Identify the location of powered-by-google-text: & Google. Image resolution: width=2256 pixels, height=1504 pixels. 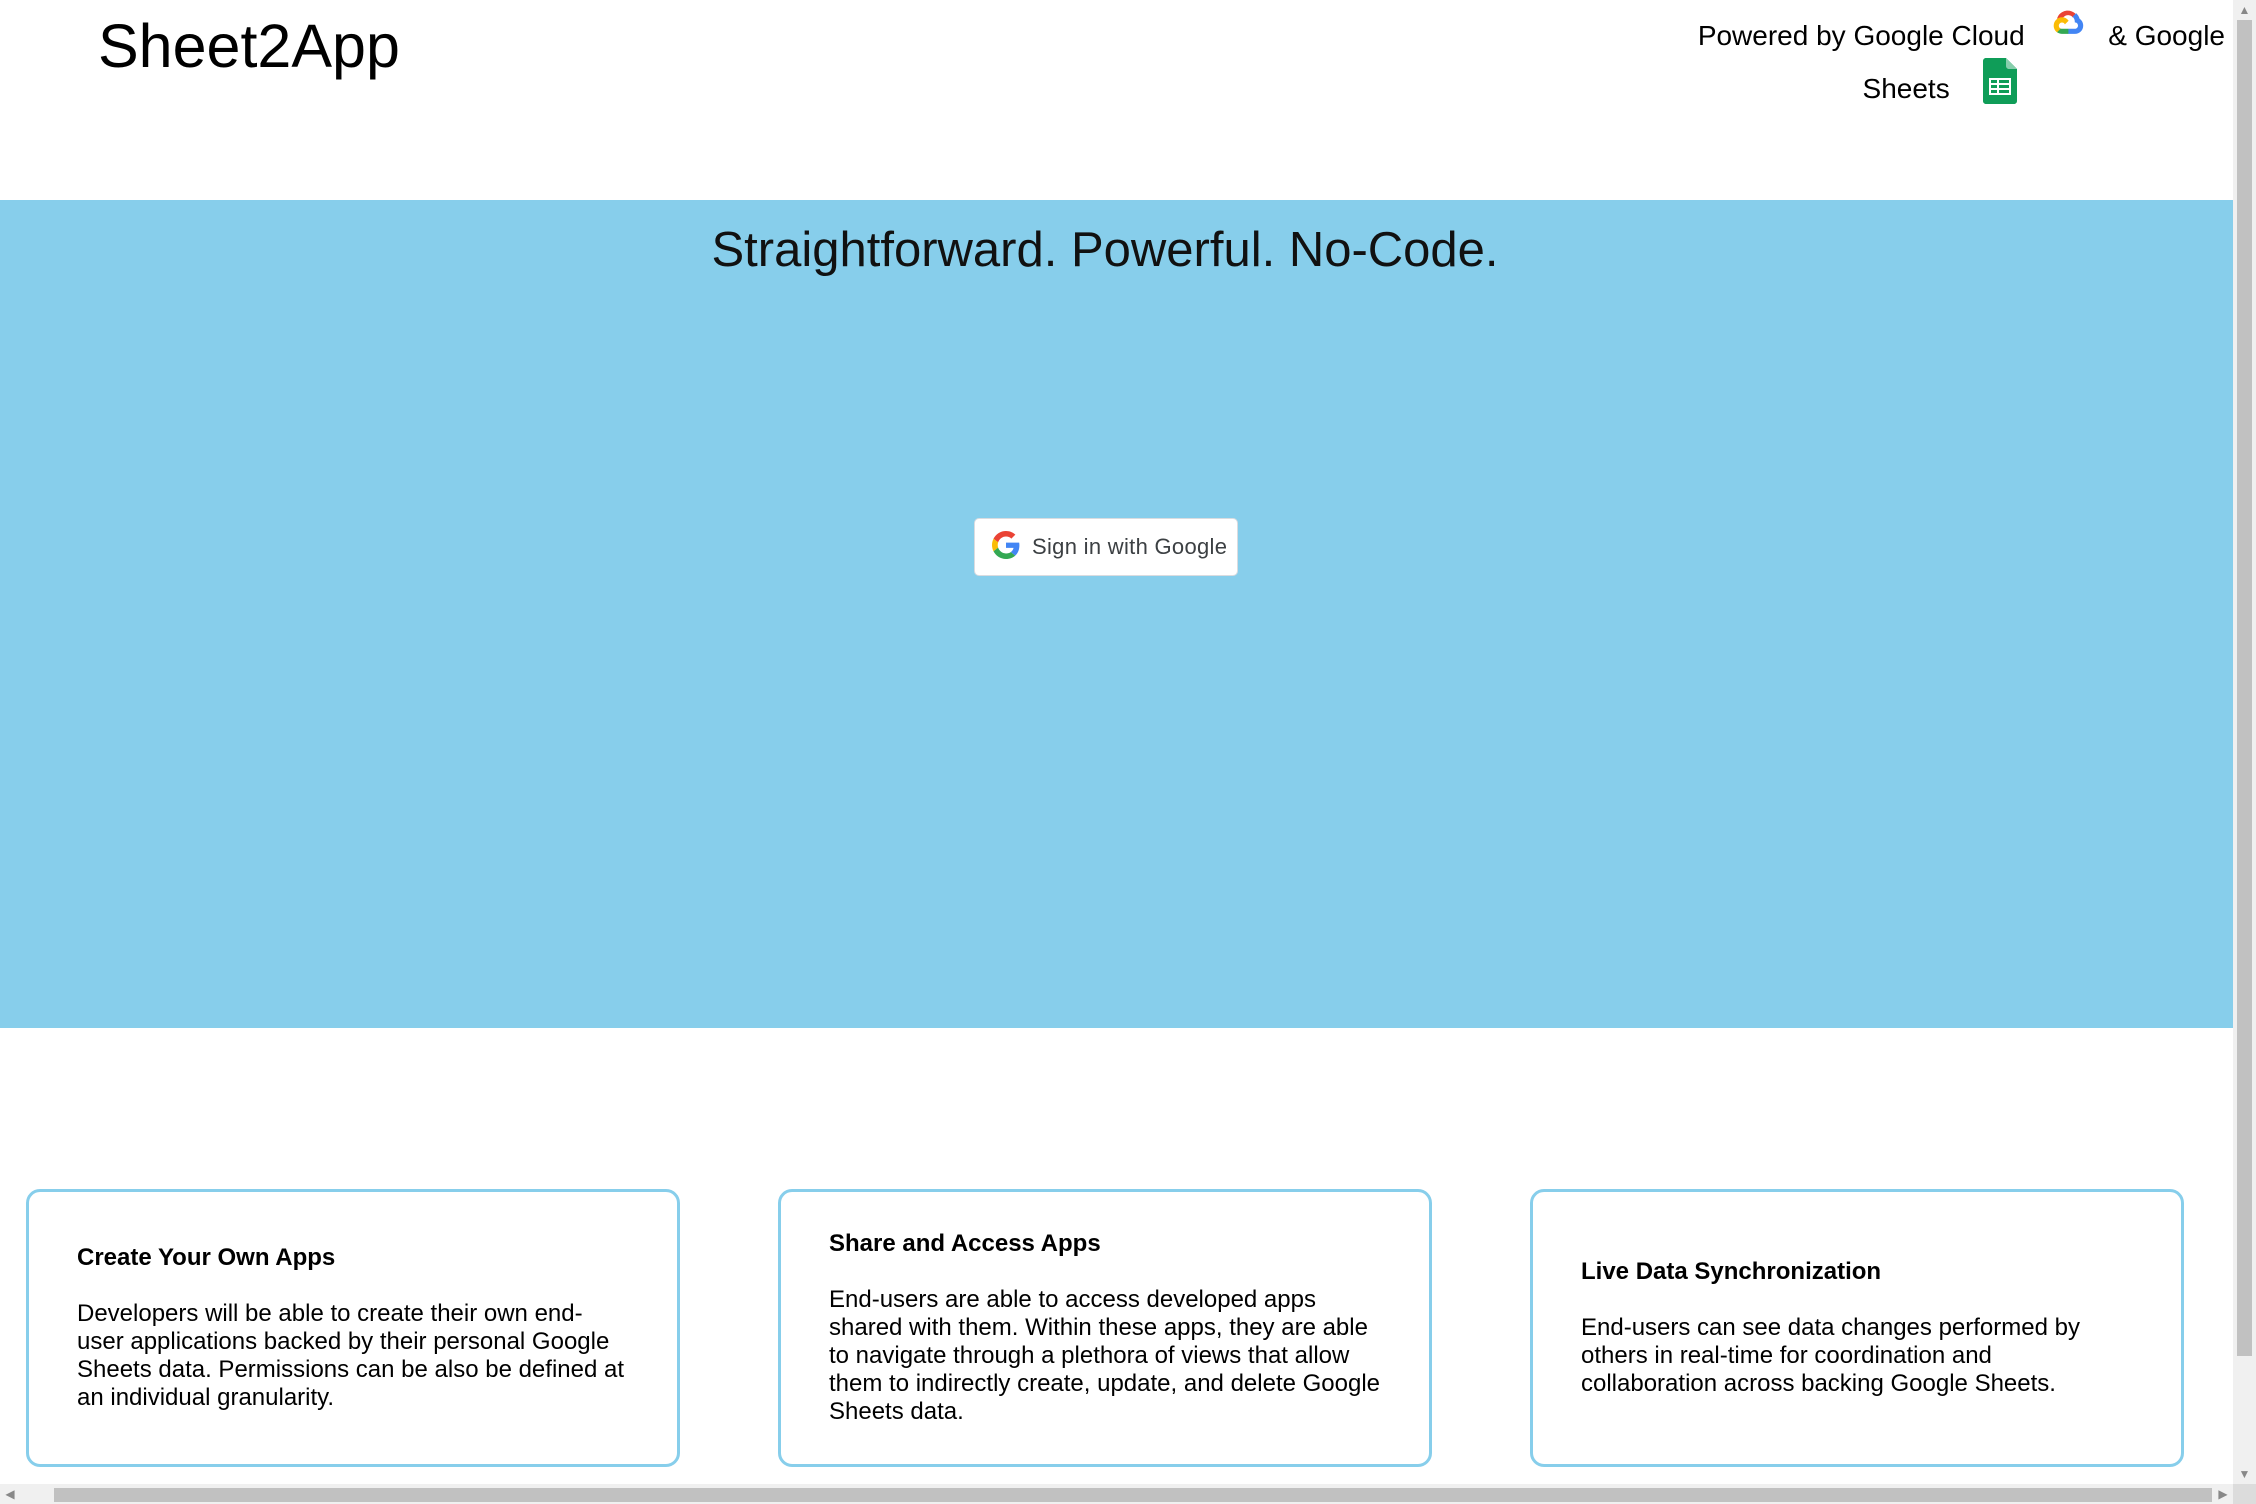
(2166, 35).